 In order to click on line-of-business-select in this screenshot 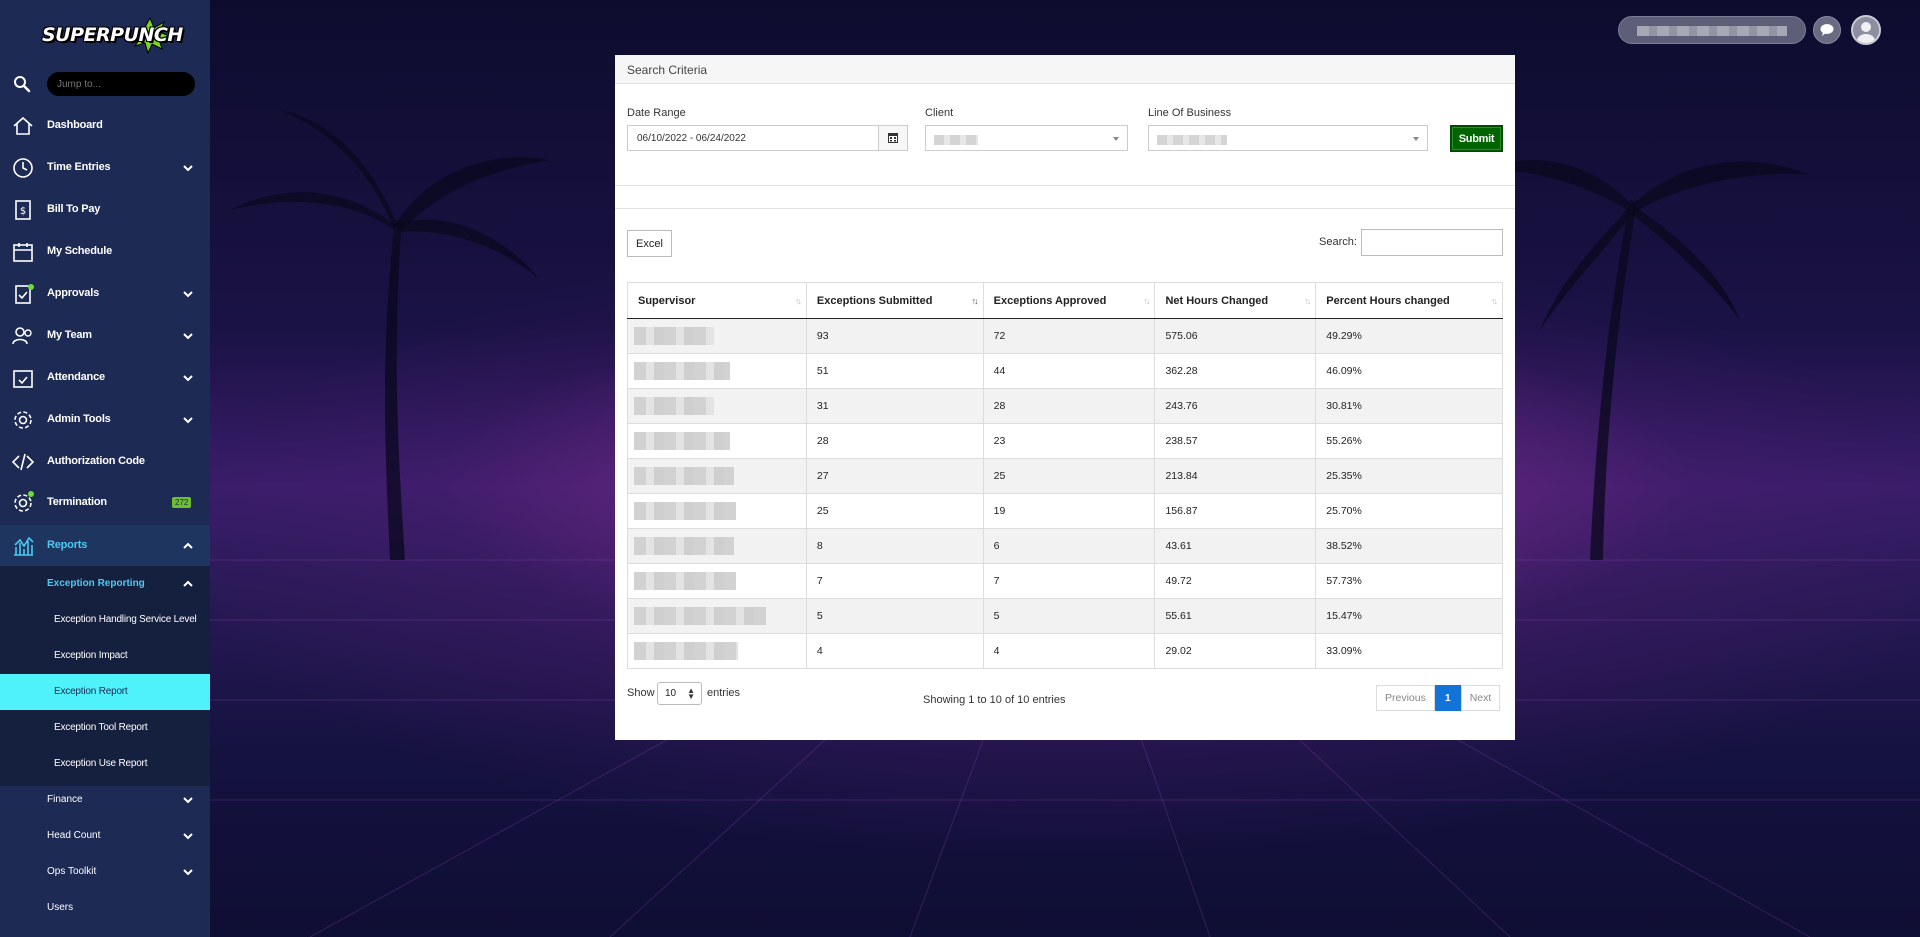, I will do `click(1288, 138)`.